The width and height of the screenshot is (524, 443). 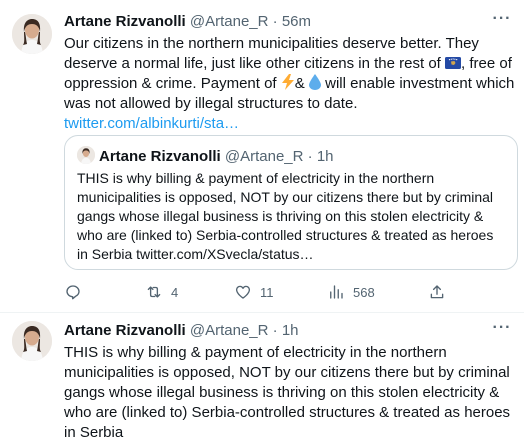 I want to click on kosovo-flag-emoji, so click(x=453, y=63).